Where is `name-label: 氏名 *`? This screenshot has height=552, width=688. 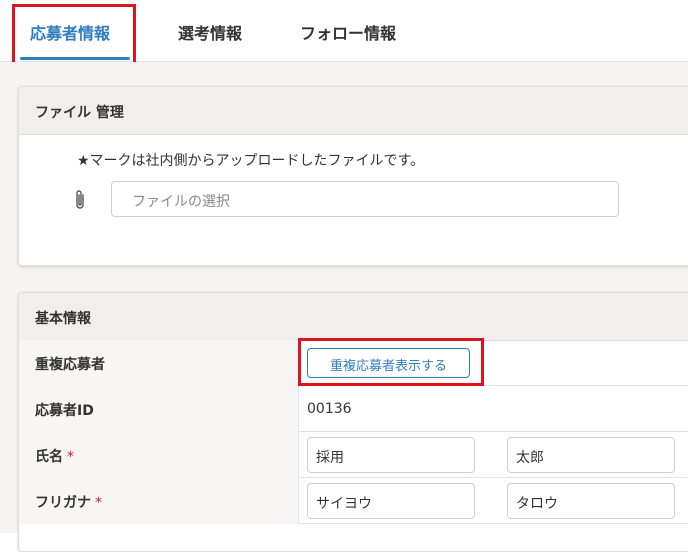 name-label: 氏名 * is located at coordinates (159, 455).